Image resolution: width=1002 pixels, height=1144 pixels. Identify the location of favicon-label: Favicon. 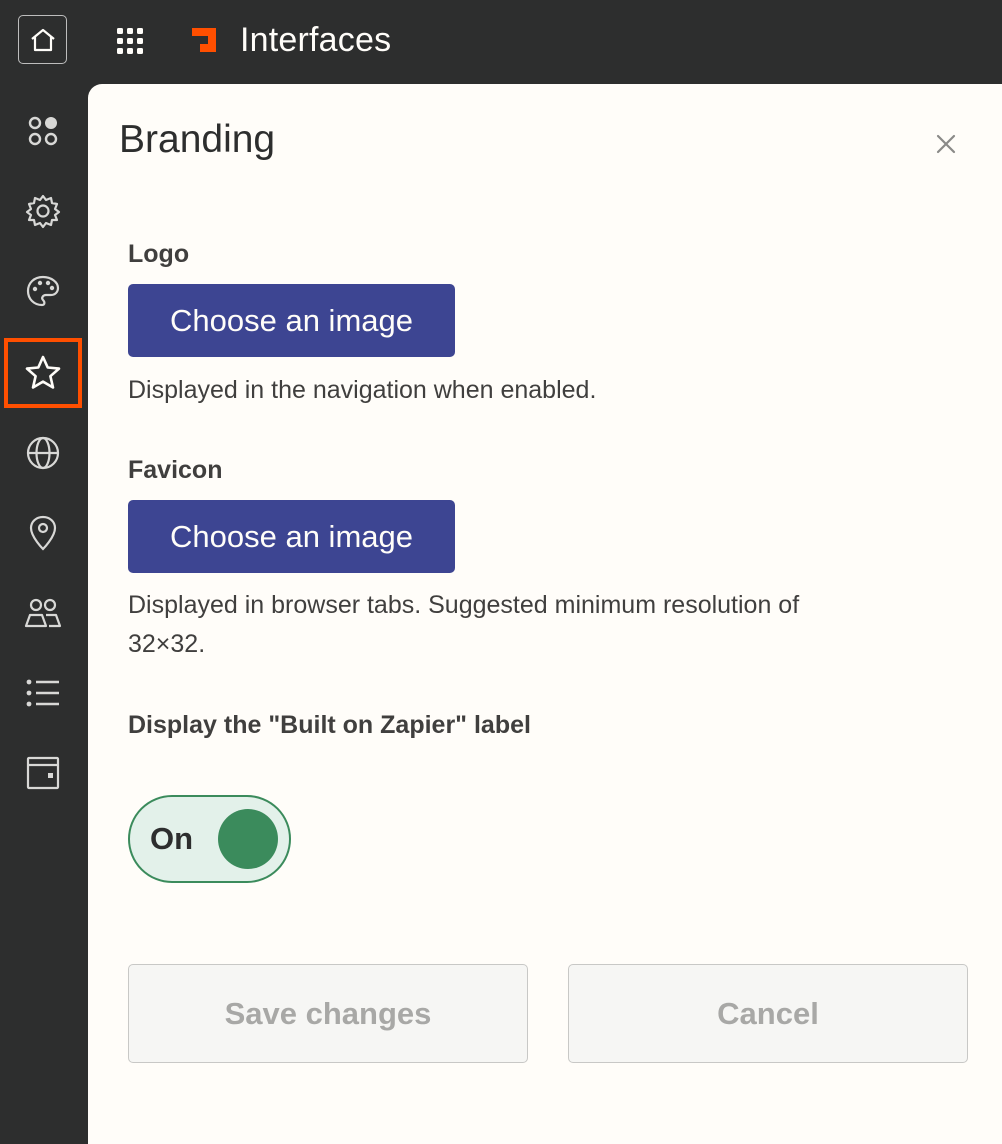
(175, 470).